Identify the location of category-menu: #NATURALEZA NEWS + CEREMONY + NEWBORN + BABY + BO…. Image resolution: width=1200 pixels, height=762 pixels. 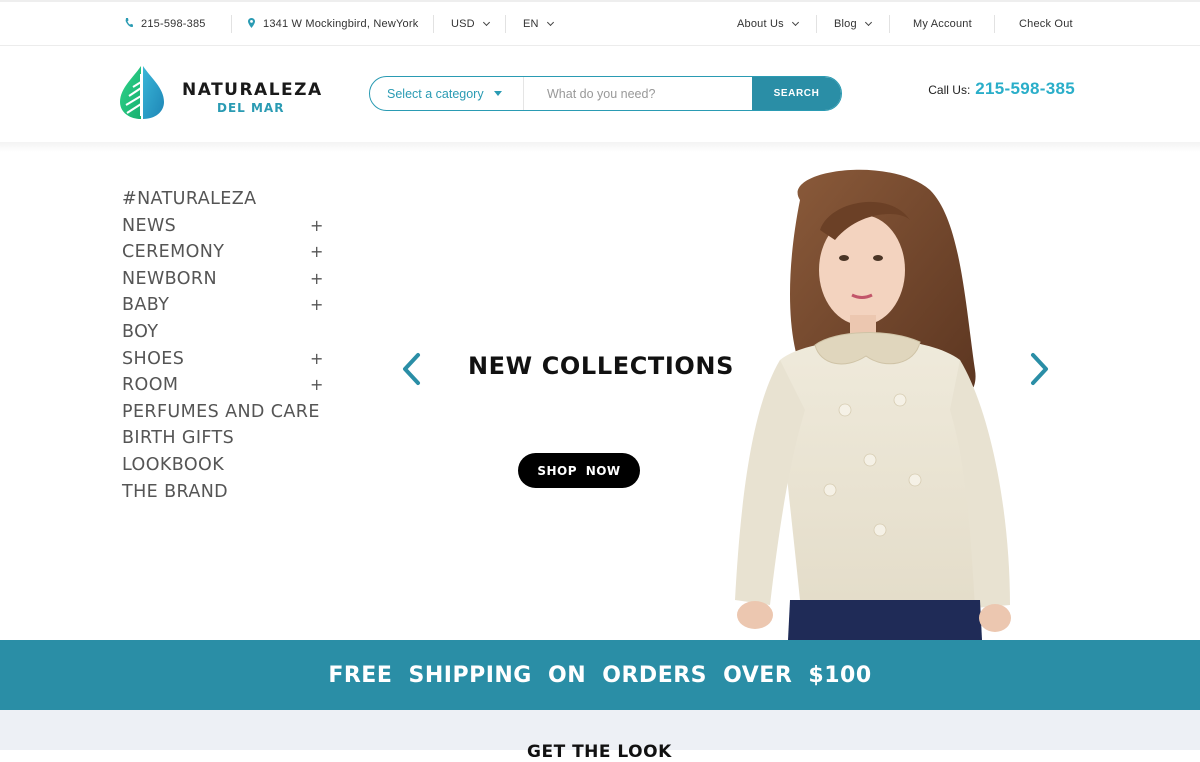
(227, 345).